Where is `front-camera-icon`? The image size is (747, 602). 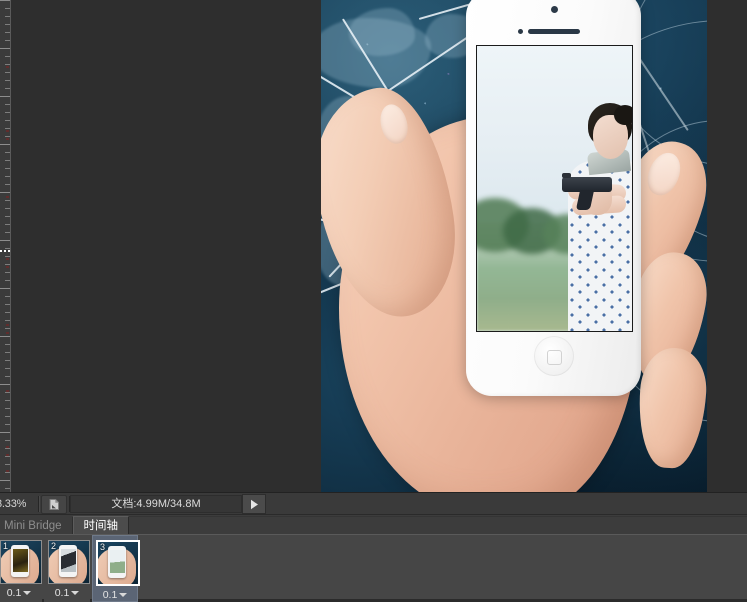
front-camera-icon is located at coordinates (554, 9).